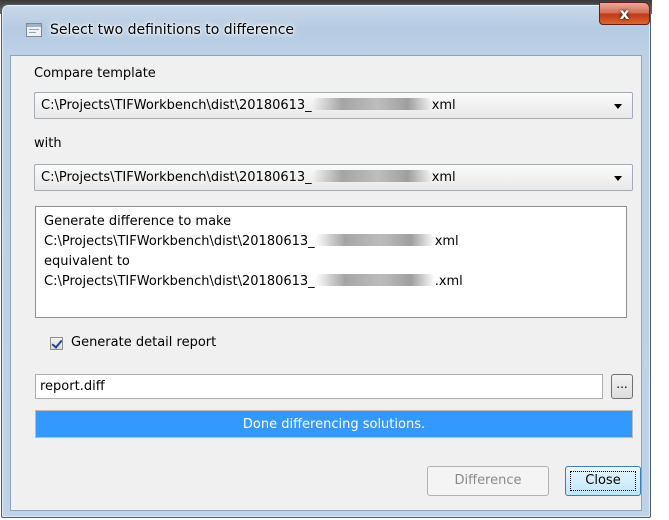  I want to click on with-label: with, so click(48, 143).